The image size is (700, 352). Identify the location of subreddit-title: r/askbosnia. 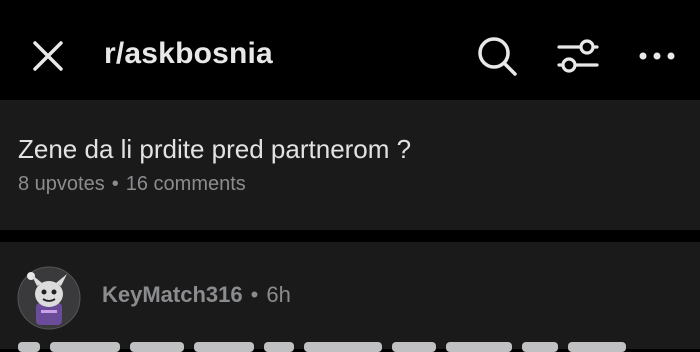
(188, 54).